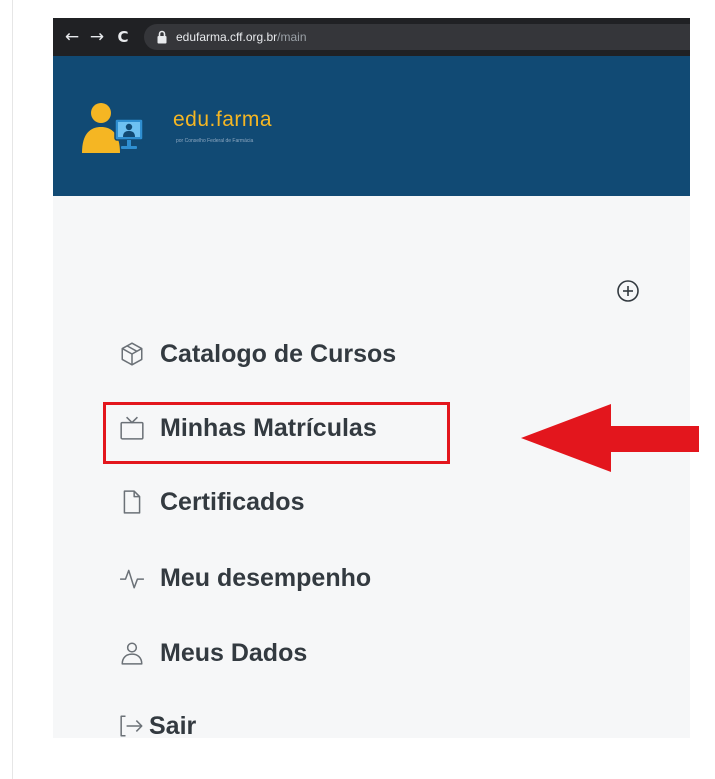  I want to click on sidebar-item-meus-dados: Meus Dados, so click(213, 653).